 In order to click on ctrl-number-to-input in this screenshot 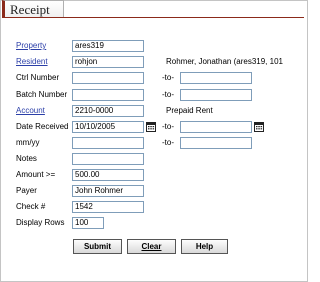, I will do `click(216, 78)`.